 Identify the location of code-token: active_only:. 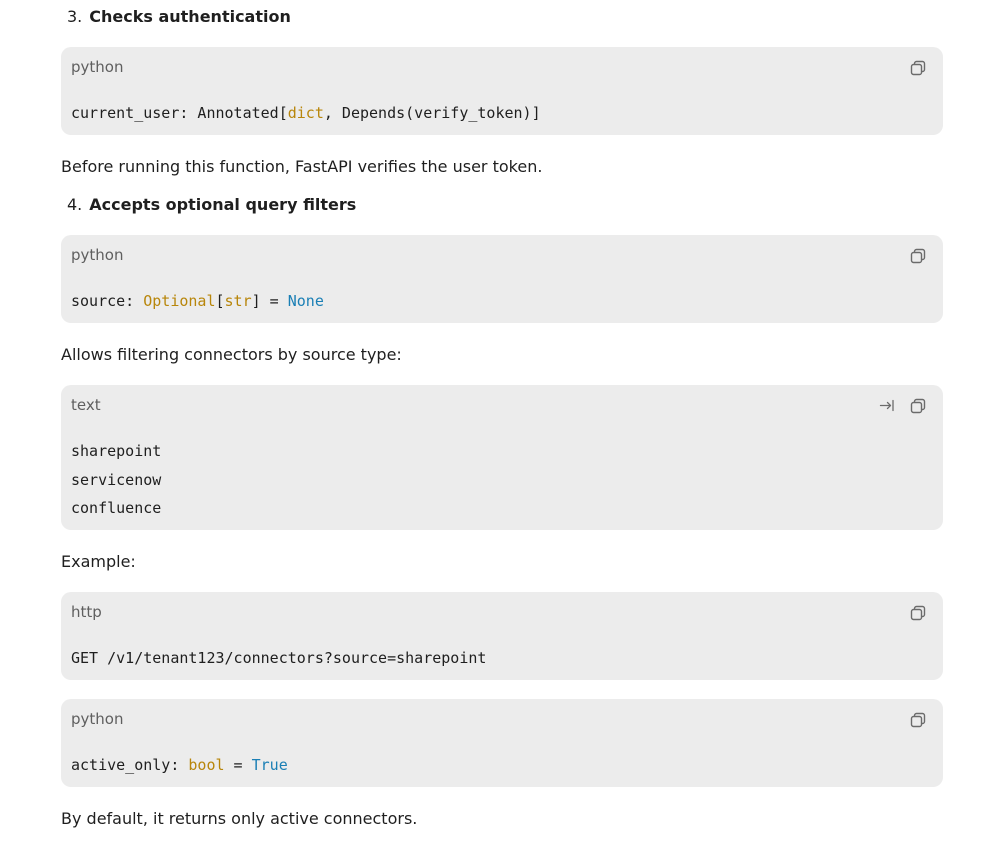
(130, 765).